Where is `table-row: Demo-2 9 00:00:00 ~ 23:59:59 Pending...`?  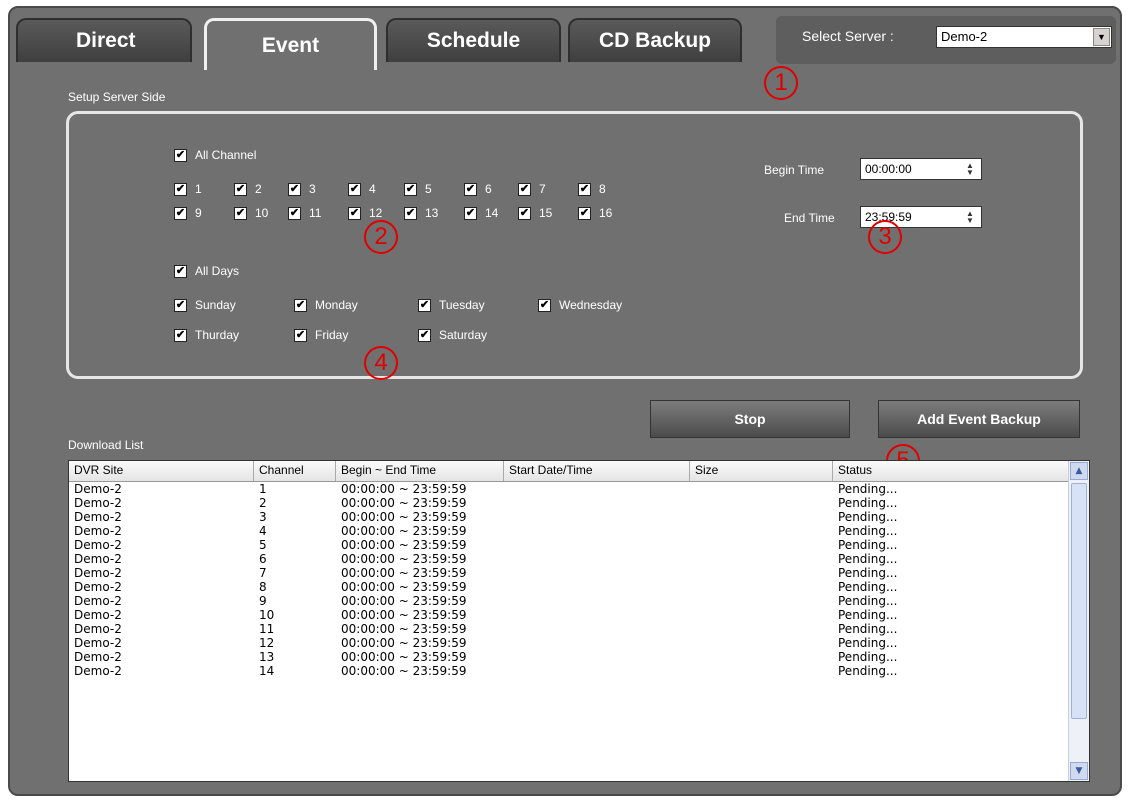
table-row: Demo-2 9 00:00:00 ~ 23:59:59 Pending... is located at coordinates (569, 601).